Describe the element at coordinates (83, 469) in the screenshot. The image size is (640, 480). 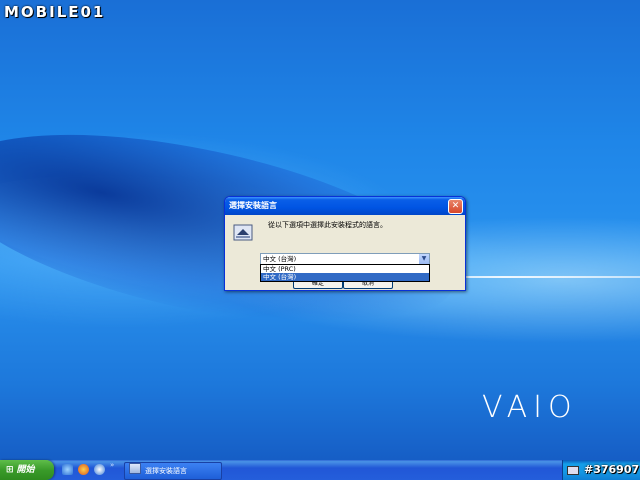
I see `firefox-icon` at that location.